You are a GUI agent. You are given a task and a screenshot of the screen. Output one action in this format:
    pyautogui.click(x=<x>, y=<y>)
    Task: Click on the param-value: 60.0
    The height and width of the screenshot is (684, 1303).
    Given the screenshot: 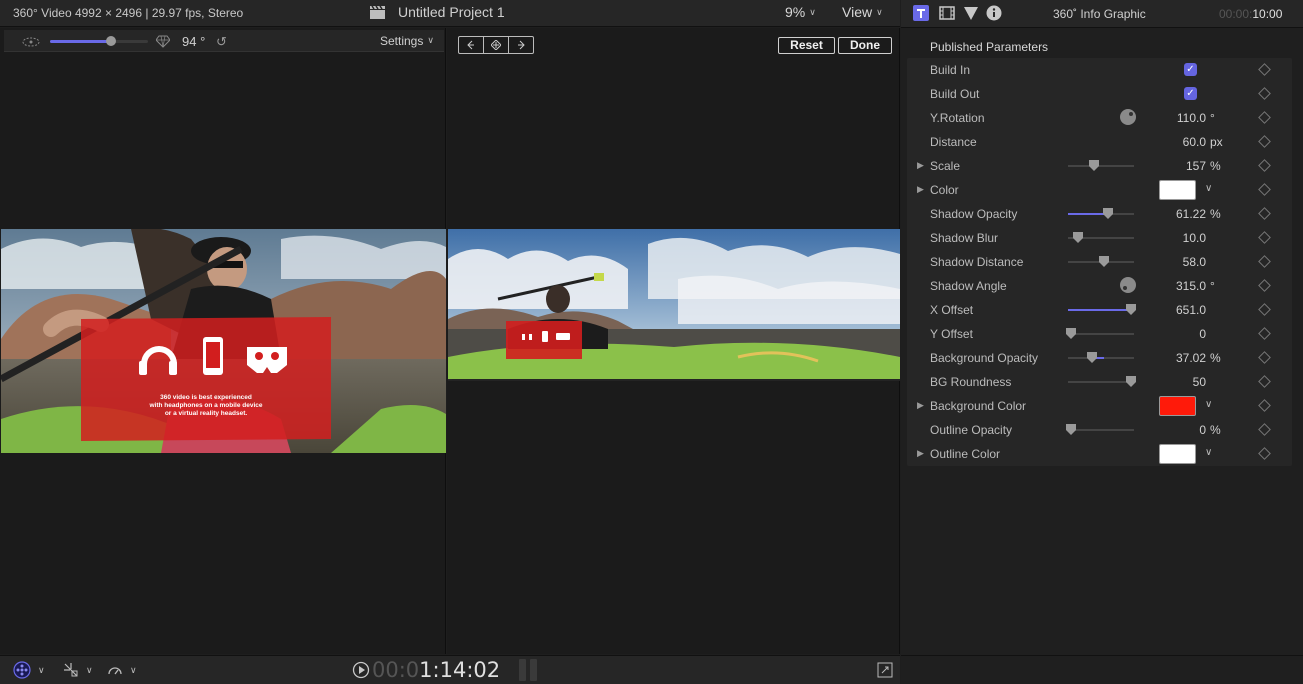 What is the action you would take?
    pyautogui.click(x=1194, y=142)
    